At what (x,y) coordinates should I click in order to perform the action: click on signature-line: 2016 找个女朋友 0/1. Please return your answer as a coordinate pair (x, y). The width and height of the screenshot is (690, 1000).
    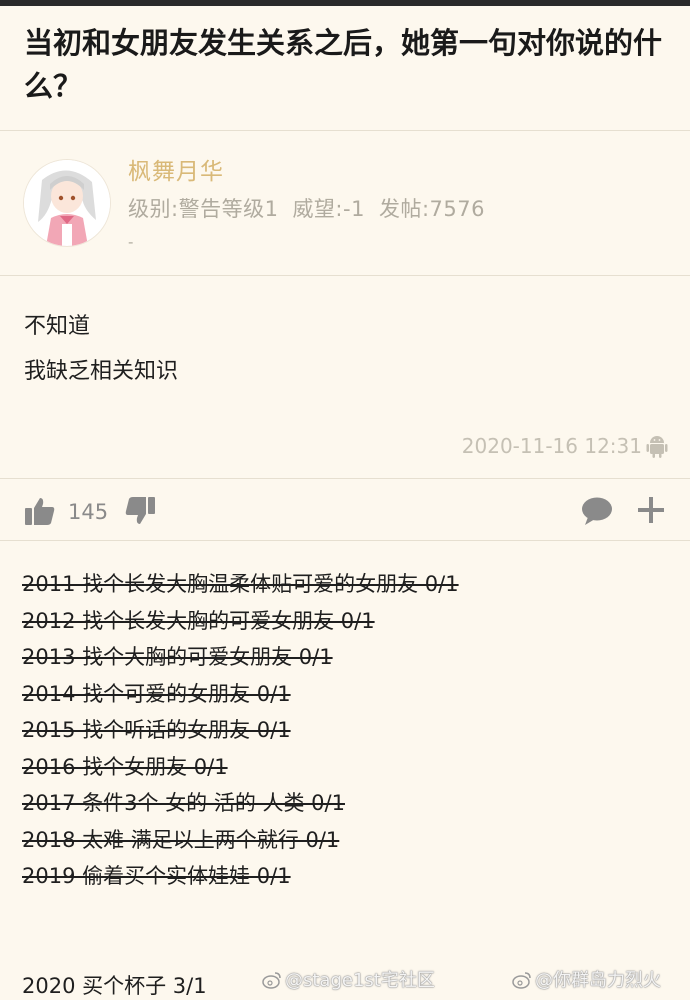
    Looking at the image, I should click on (125, 766).